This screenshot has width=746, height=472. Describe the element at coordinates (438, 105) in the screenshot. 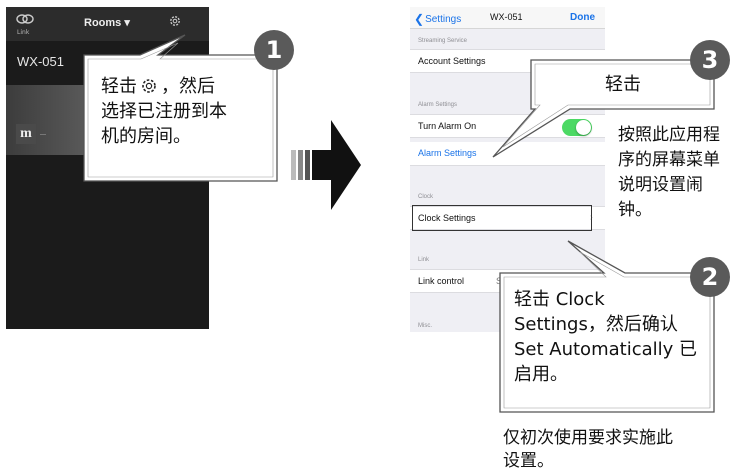

I see `section-alarm: Alarm Settings` at that location.